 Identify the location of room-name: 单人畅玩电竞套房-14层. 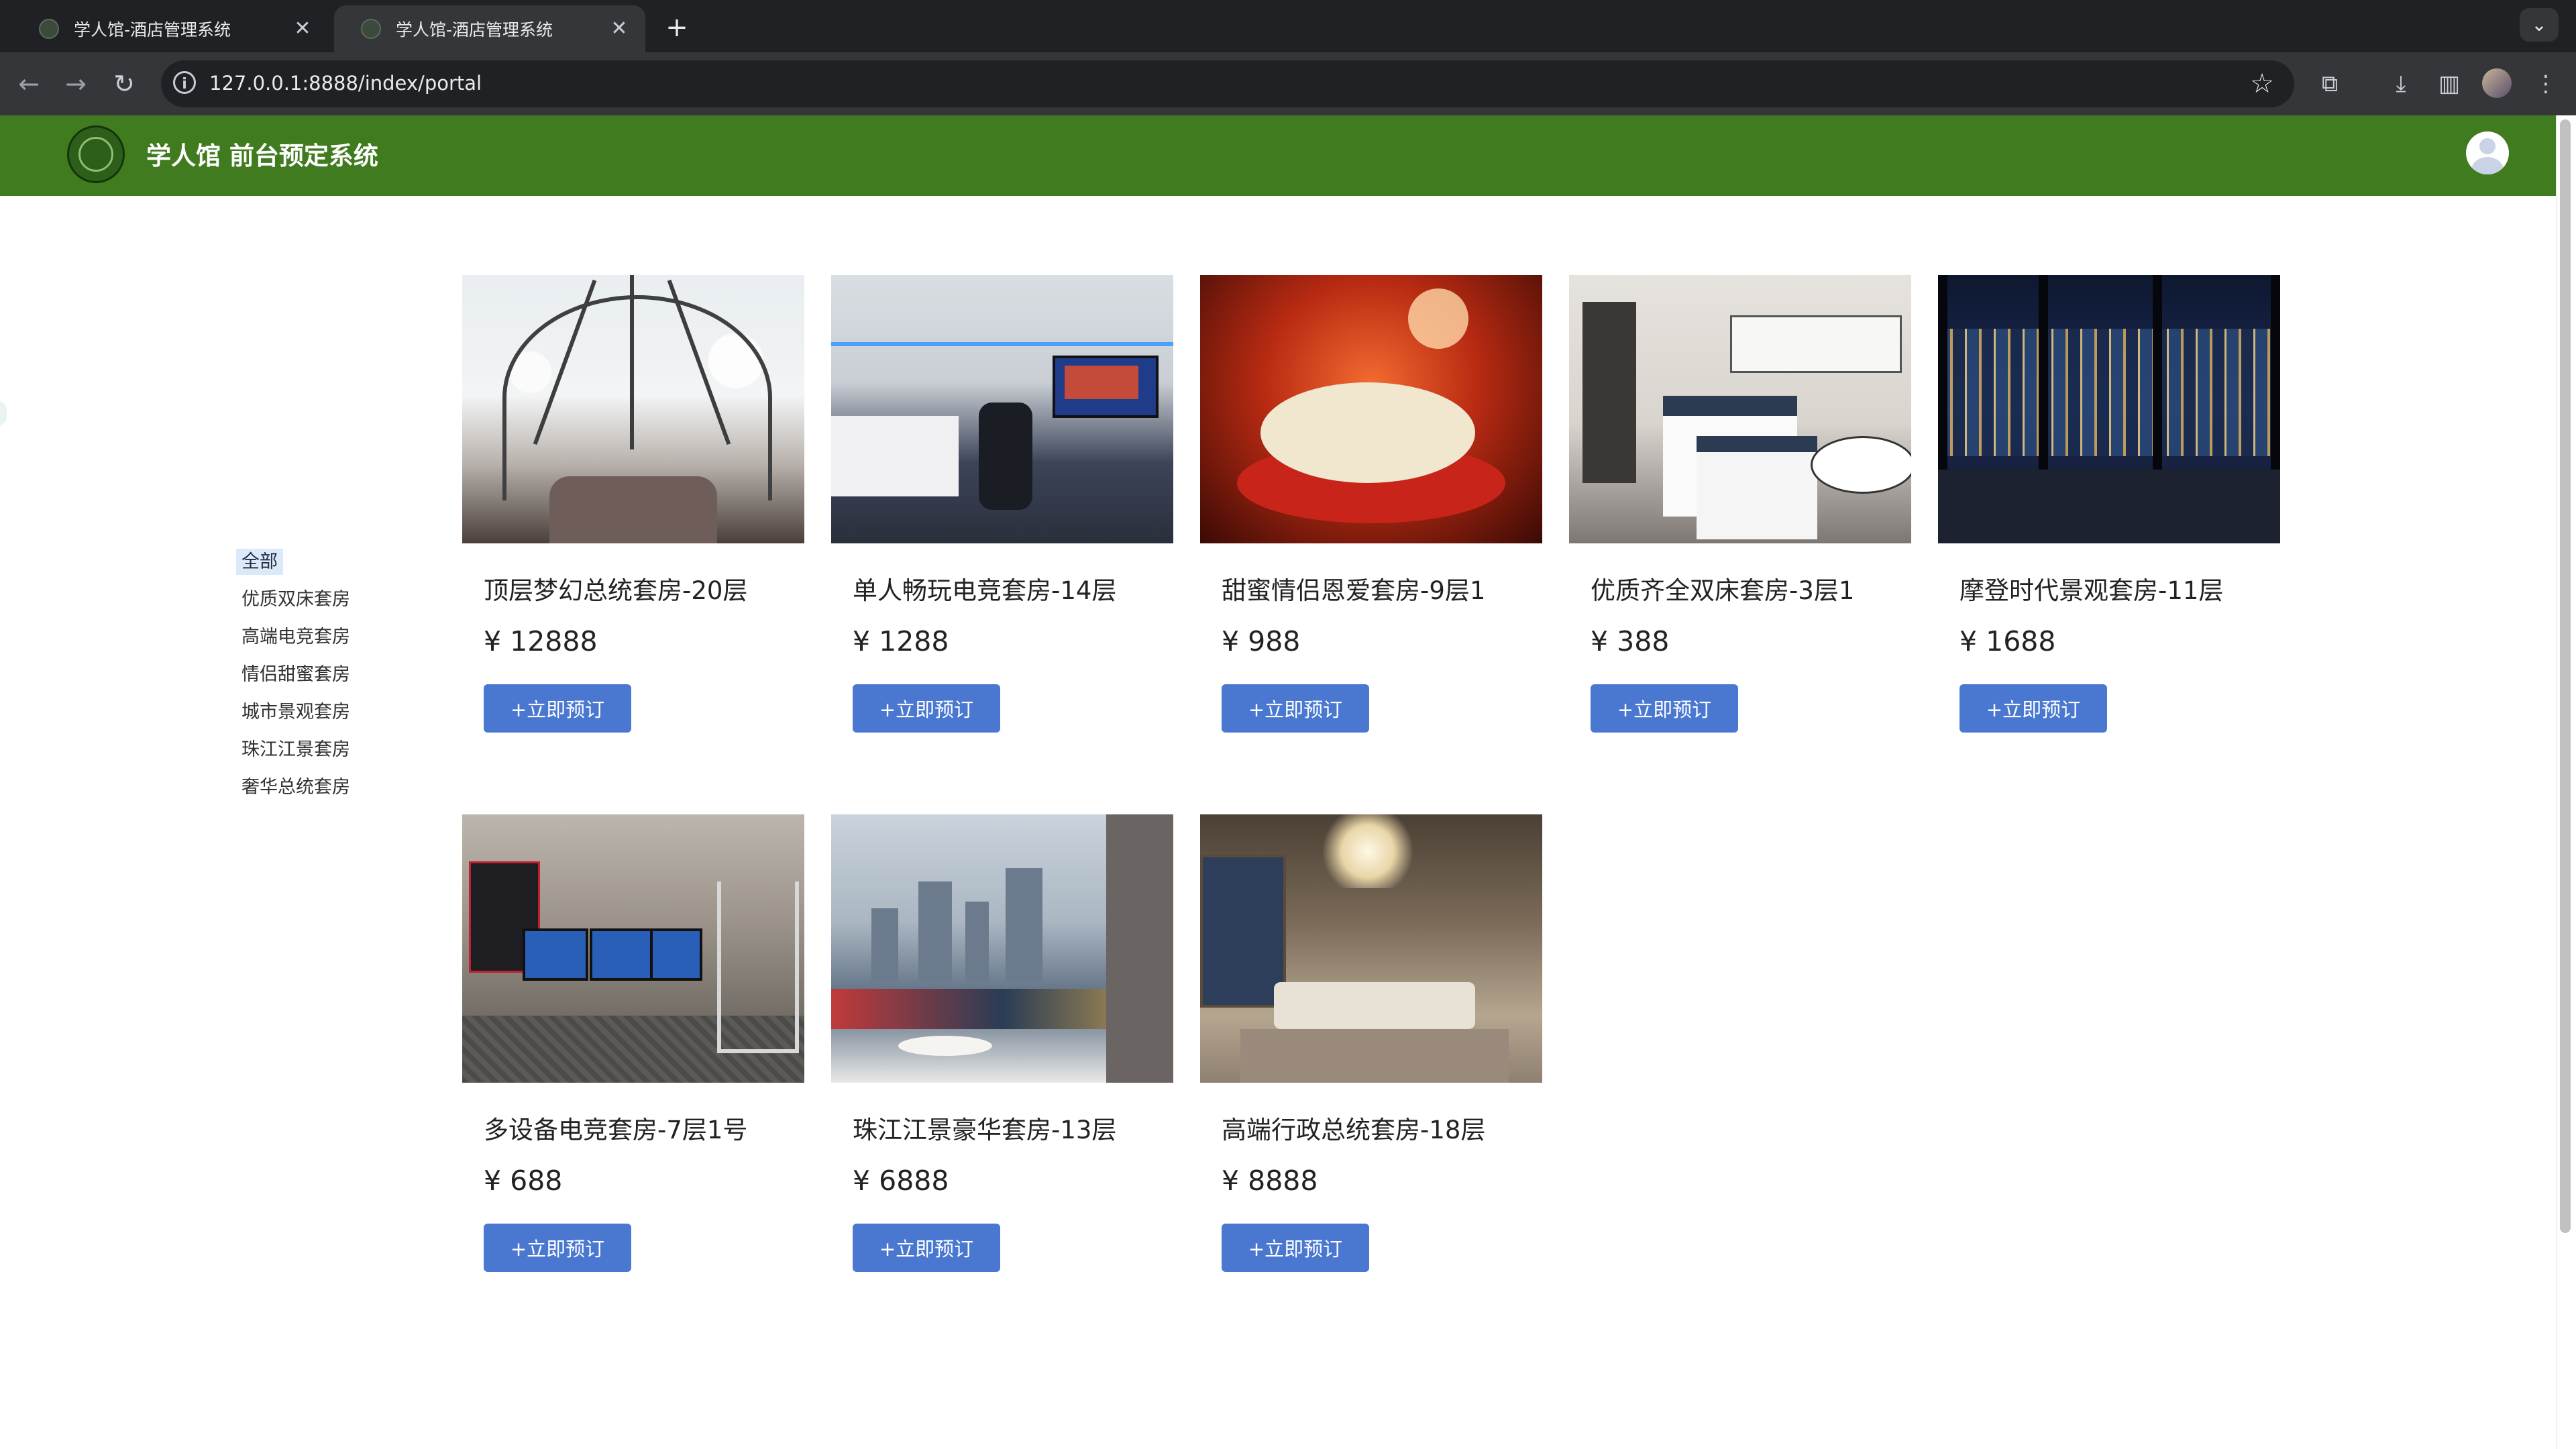
(985, 590).